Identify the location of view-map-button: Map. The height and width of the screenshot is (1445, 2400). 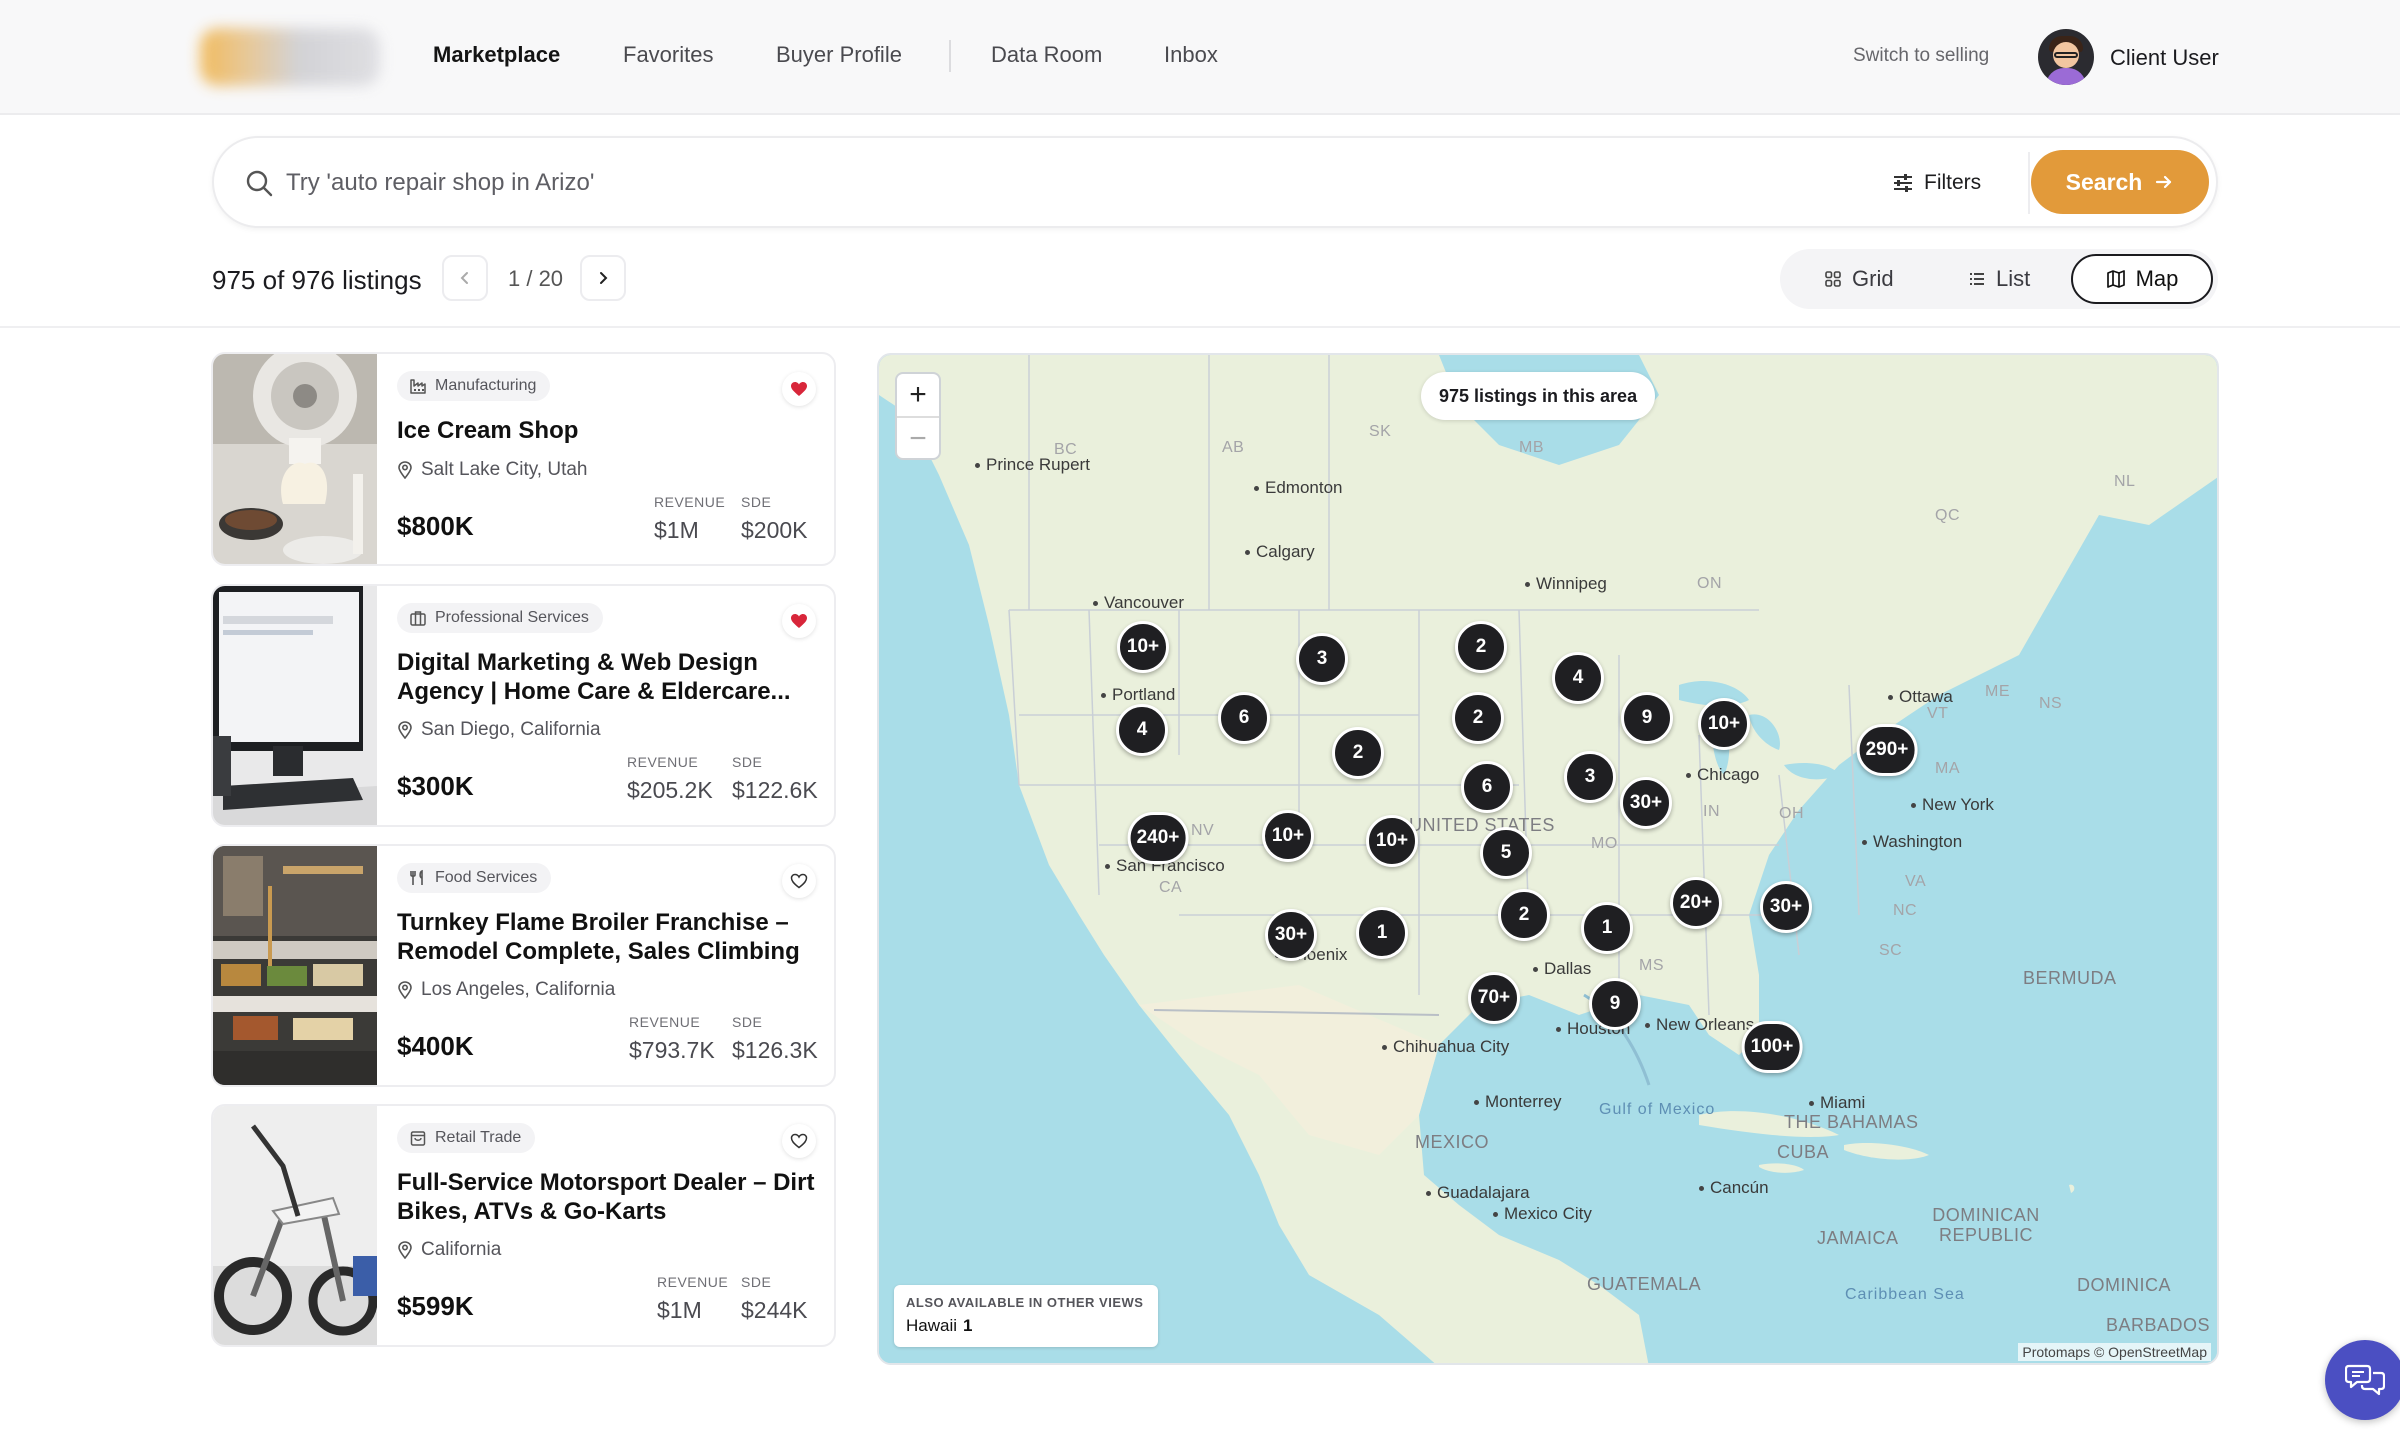
(2142, 279).